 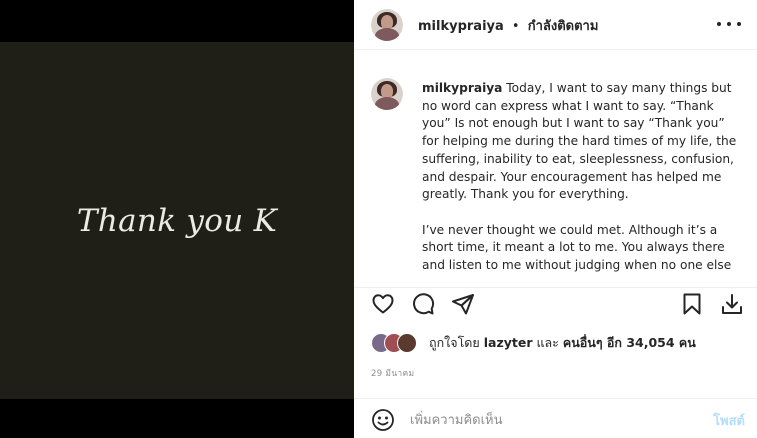 What do you see at coordinates (392, 373) in the screenshot?
I see `post-date: 29 มีนาคม` at bounding box center [392, 373].